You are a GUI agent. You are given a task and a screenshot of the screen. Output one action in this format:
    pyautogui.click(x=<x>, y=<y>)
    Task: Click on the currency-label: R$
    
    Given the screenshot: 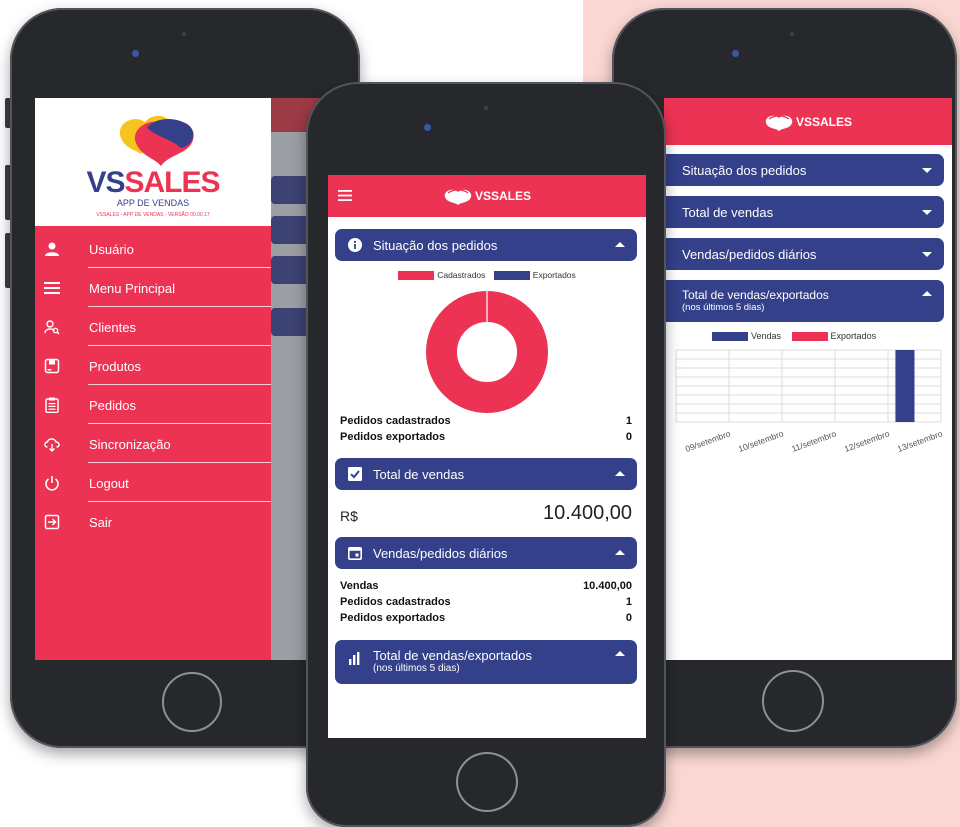 What is the action you would take?
    pyautogui.click(x=349, y=516)
    